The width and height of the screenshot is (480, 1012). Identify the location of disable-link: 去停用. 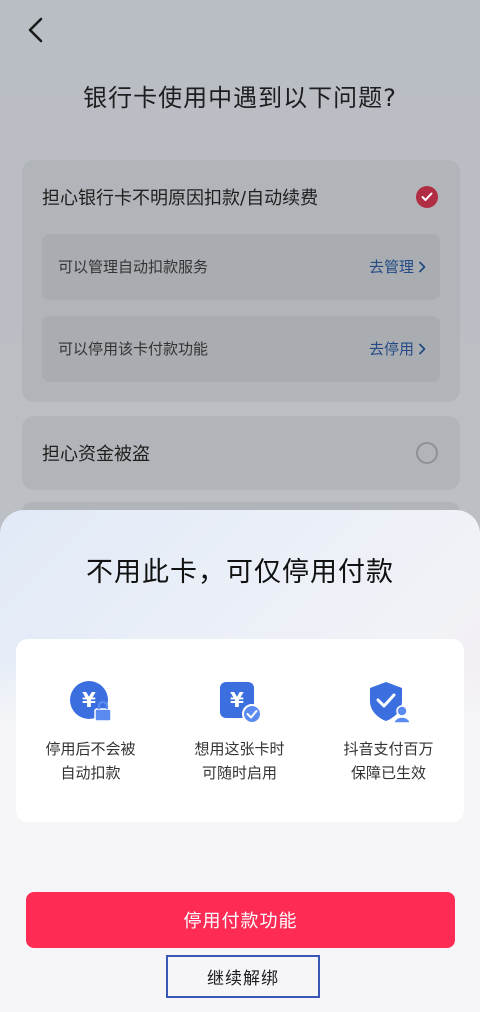
(397, 348).